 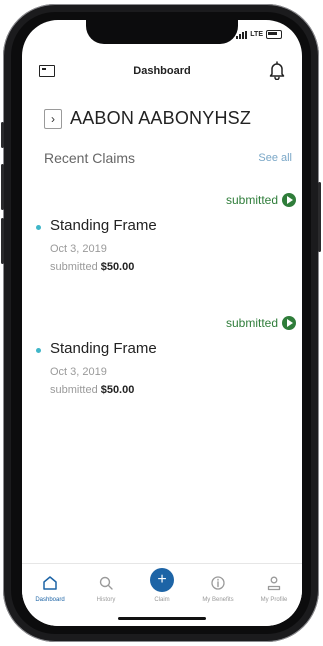 What do you see at coordinates (218, 600) in the screenshot?
I see `tab-label: My Benefits` at bounding box center [218, 600].